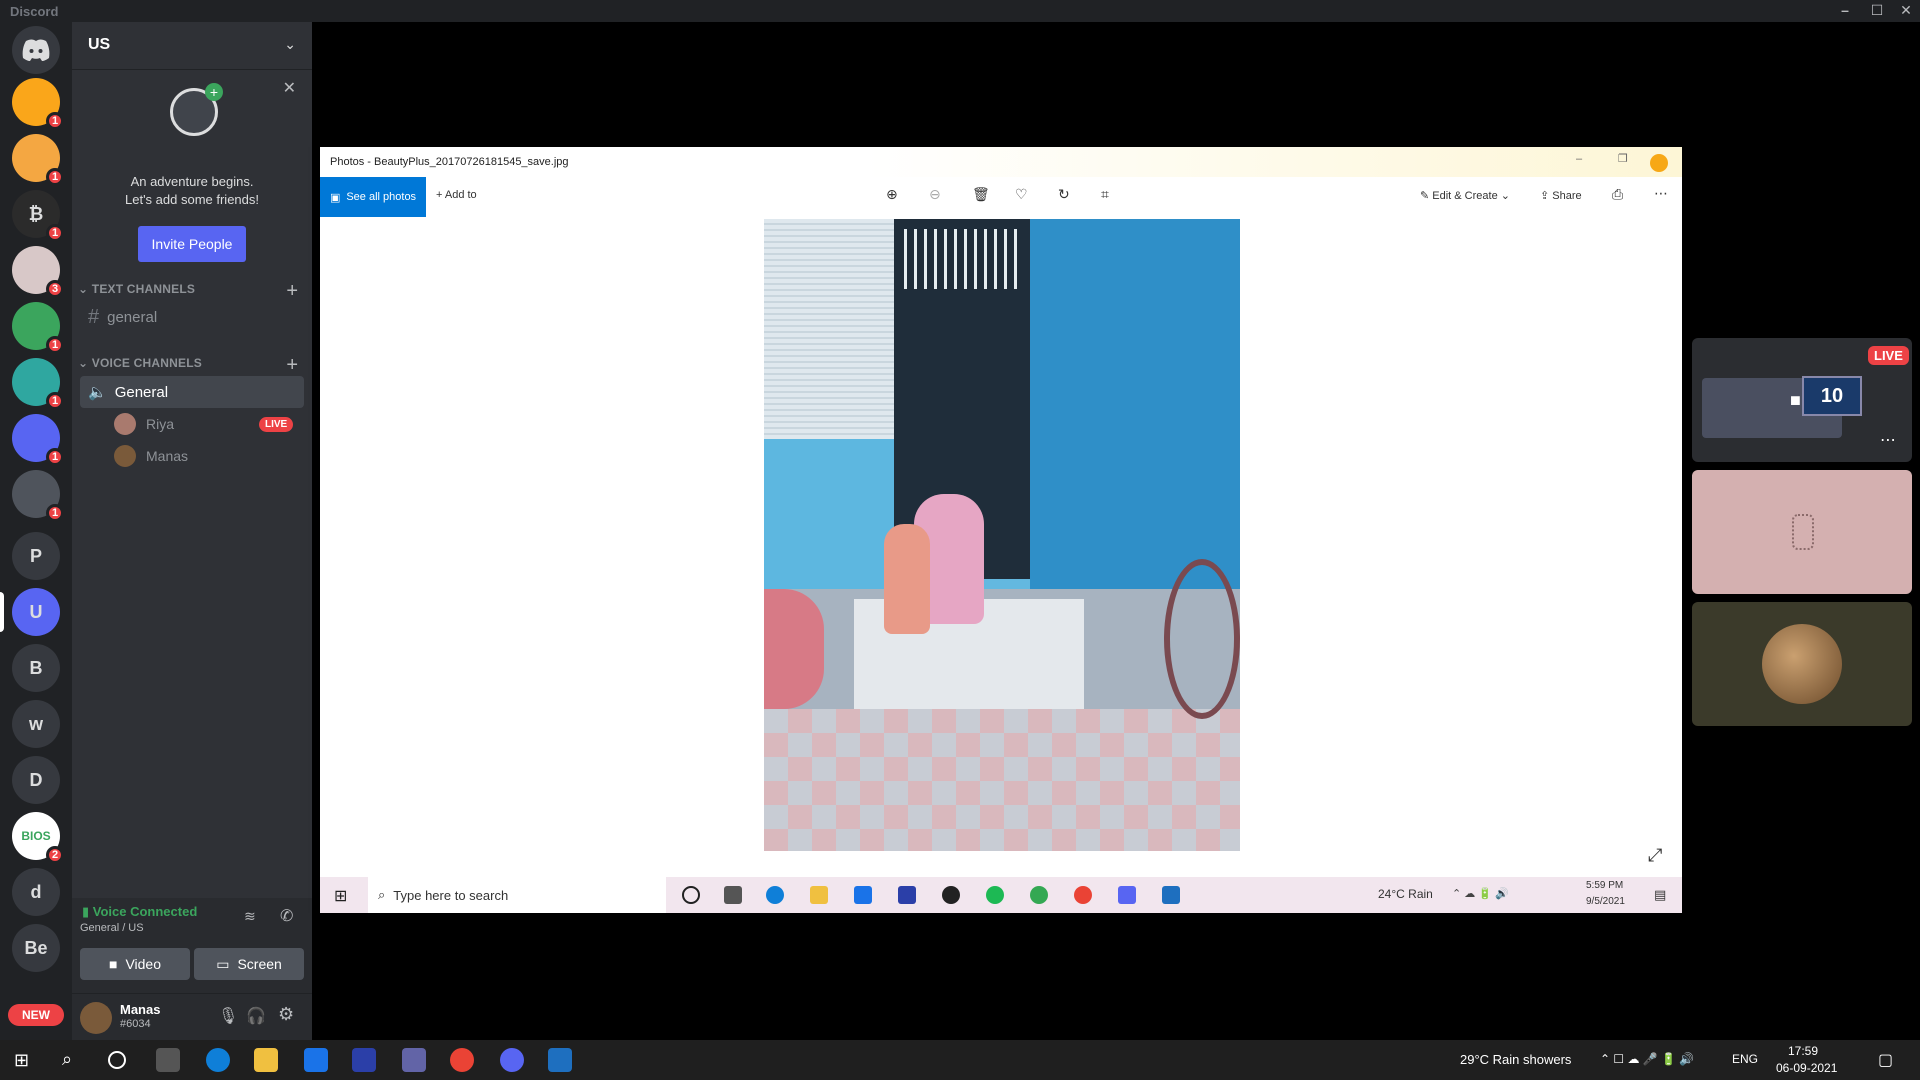  Describe the element at coordinates (38, 104) in the screenshot. I see `server-1: 1` at that location.